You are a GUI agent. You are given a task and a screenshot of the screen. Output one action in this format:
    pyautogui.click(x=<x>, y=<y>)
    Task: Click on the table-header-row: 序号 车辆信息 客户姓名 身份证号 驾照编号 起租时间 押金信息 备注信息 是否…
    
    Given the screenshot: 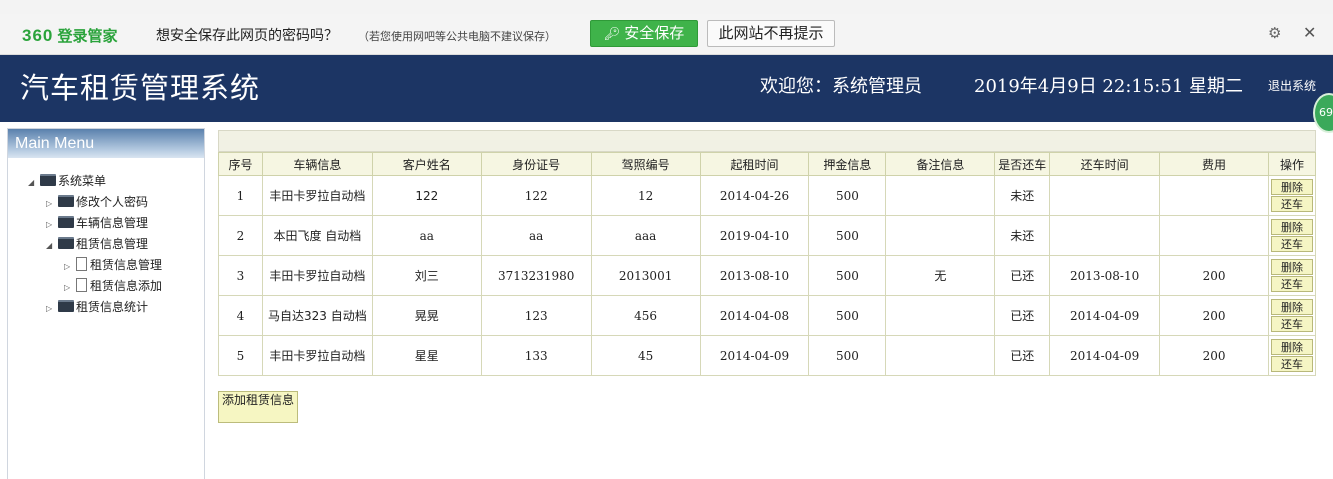 What is the action you would take?
    pyautogui.click(x=767, y=164)
    